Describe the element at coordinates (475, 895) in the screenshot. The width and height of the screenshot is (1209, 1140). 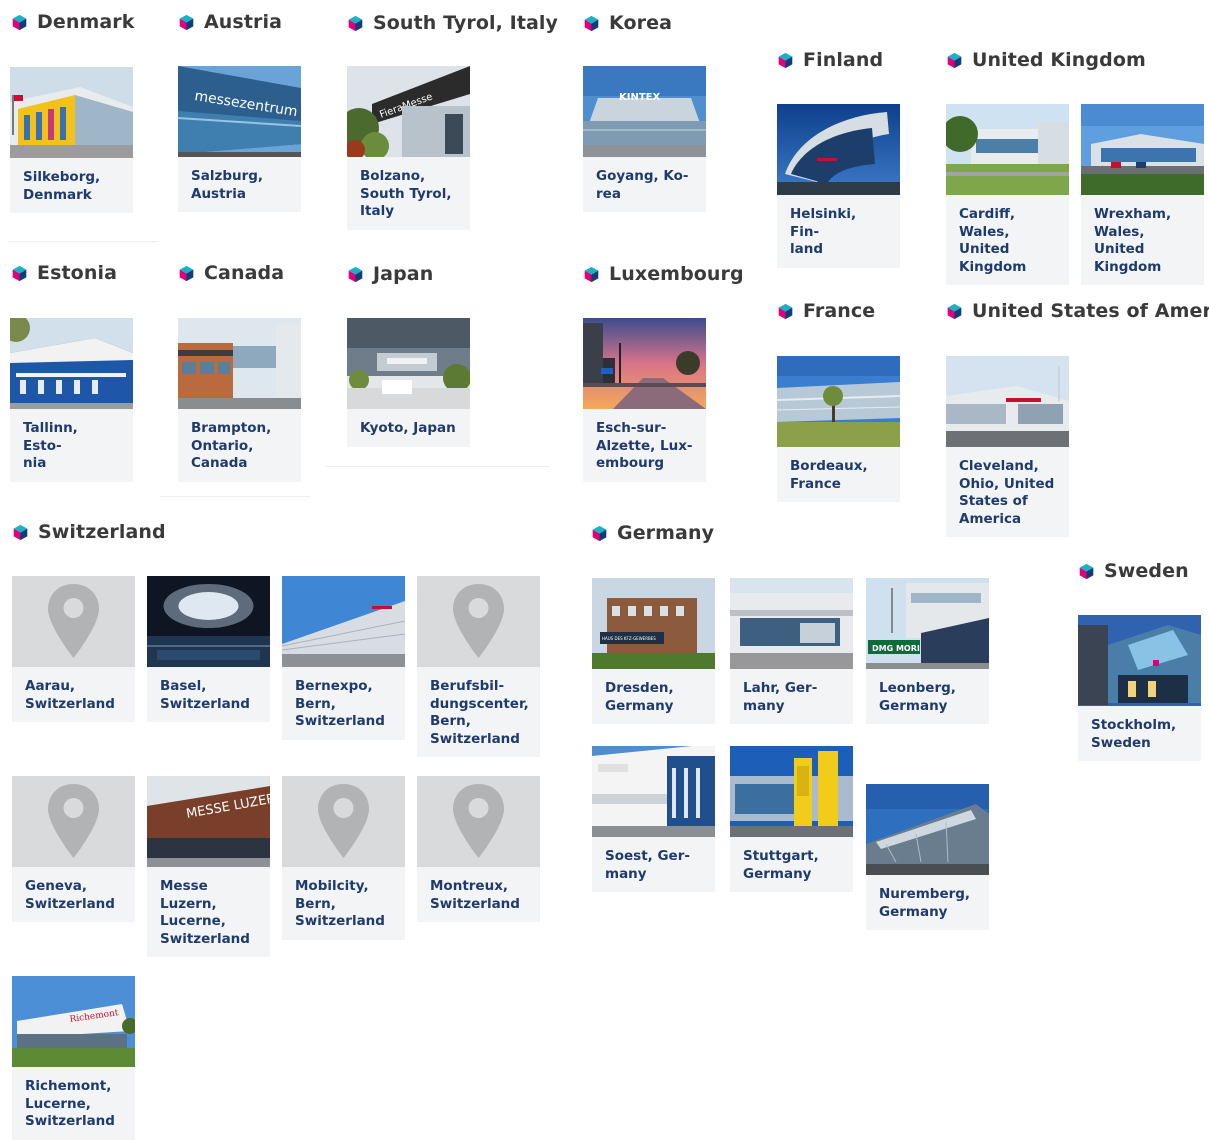
I see `location-label: Montreux, Switzerland` at that location.